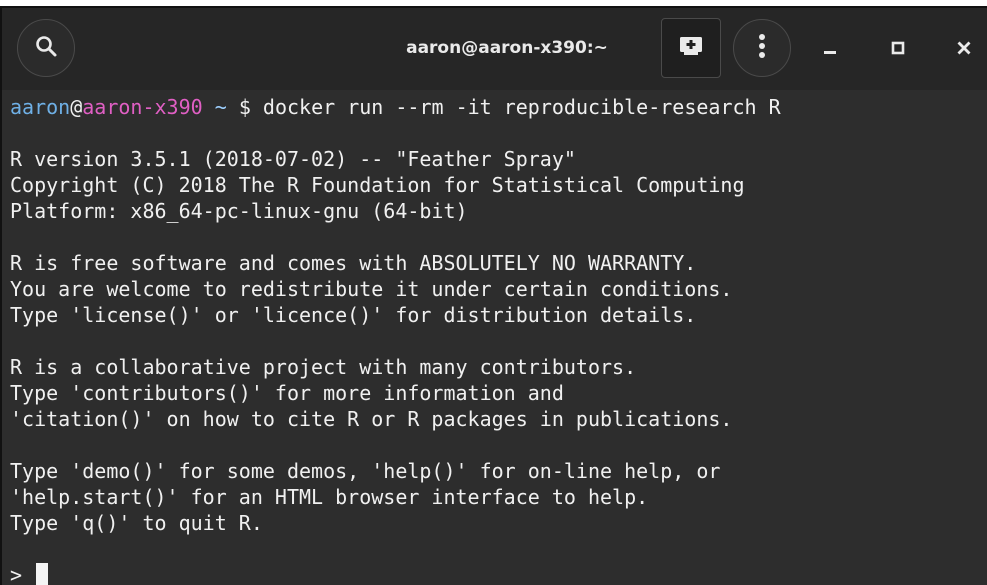 The image size is (987, 585). I want to click on text-cursor, so click(42, 574).